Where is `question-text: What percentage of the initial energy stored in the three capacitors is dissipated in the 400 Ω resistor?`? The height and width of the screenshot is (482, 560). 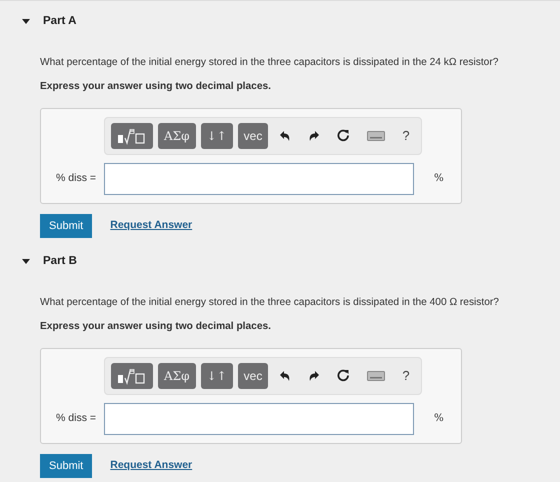
question-text: What percentage of the initial energy stored in the three capacitors is dissipated in the 400 Ω resistor? is located at coordinates (270, 303).